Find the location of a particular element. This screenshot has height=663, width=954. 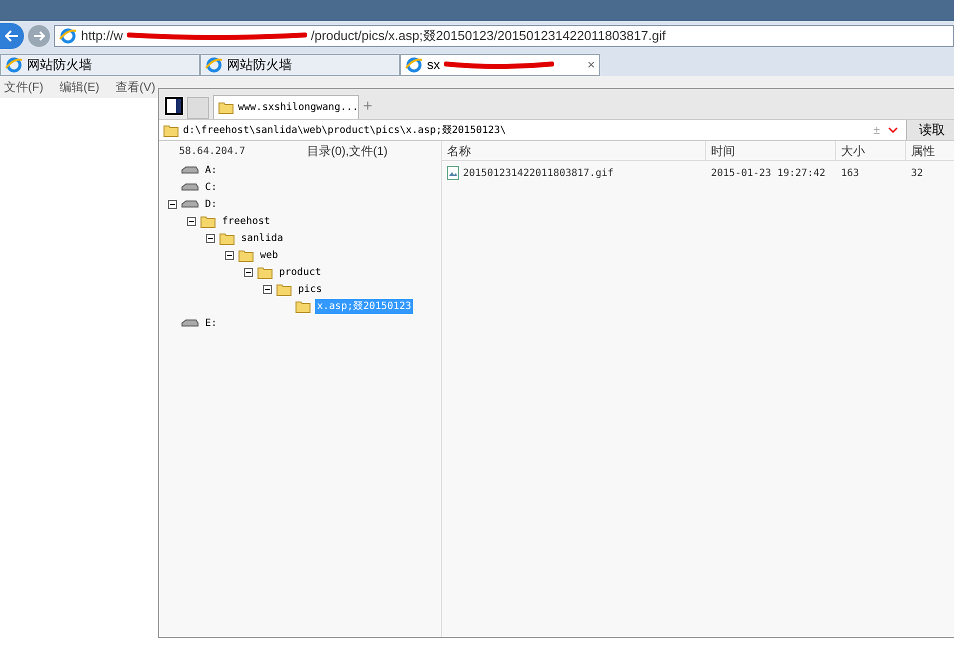

browser-tab: sx × is located at coordinates (500, 65).